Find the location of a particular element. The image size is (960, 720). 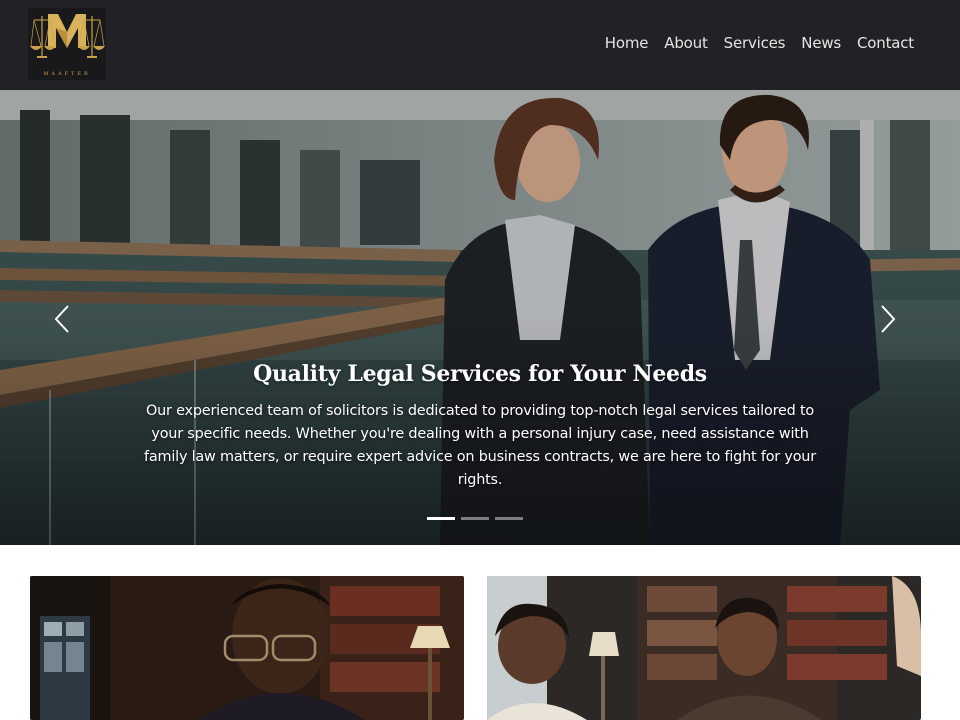

nav-item-home: Home is located at coordinates (627, 43).